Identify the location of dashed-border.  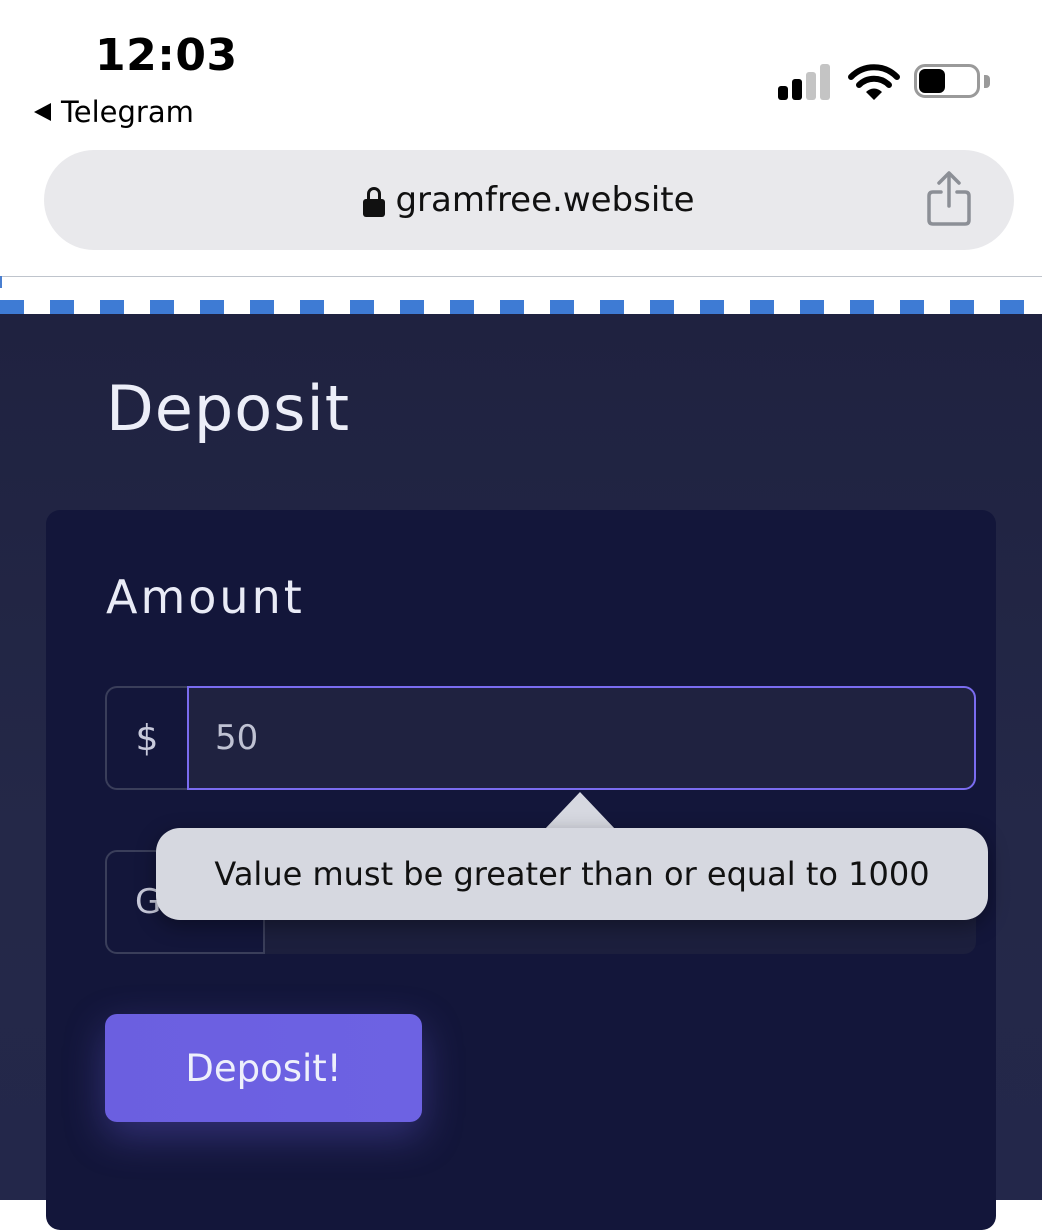
(521, 307).